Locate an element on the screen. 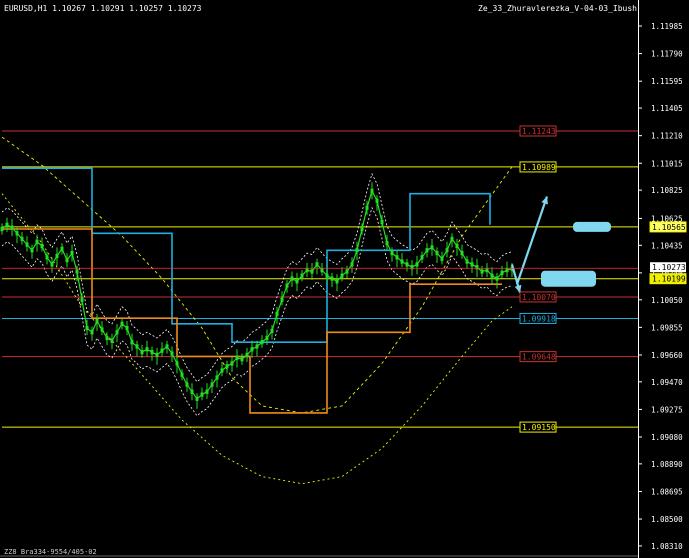  y-tick-label: 1.11210 is located at coordinates (667, 136).